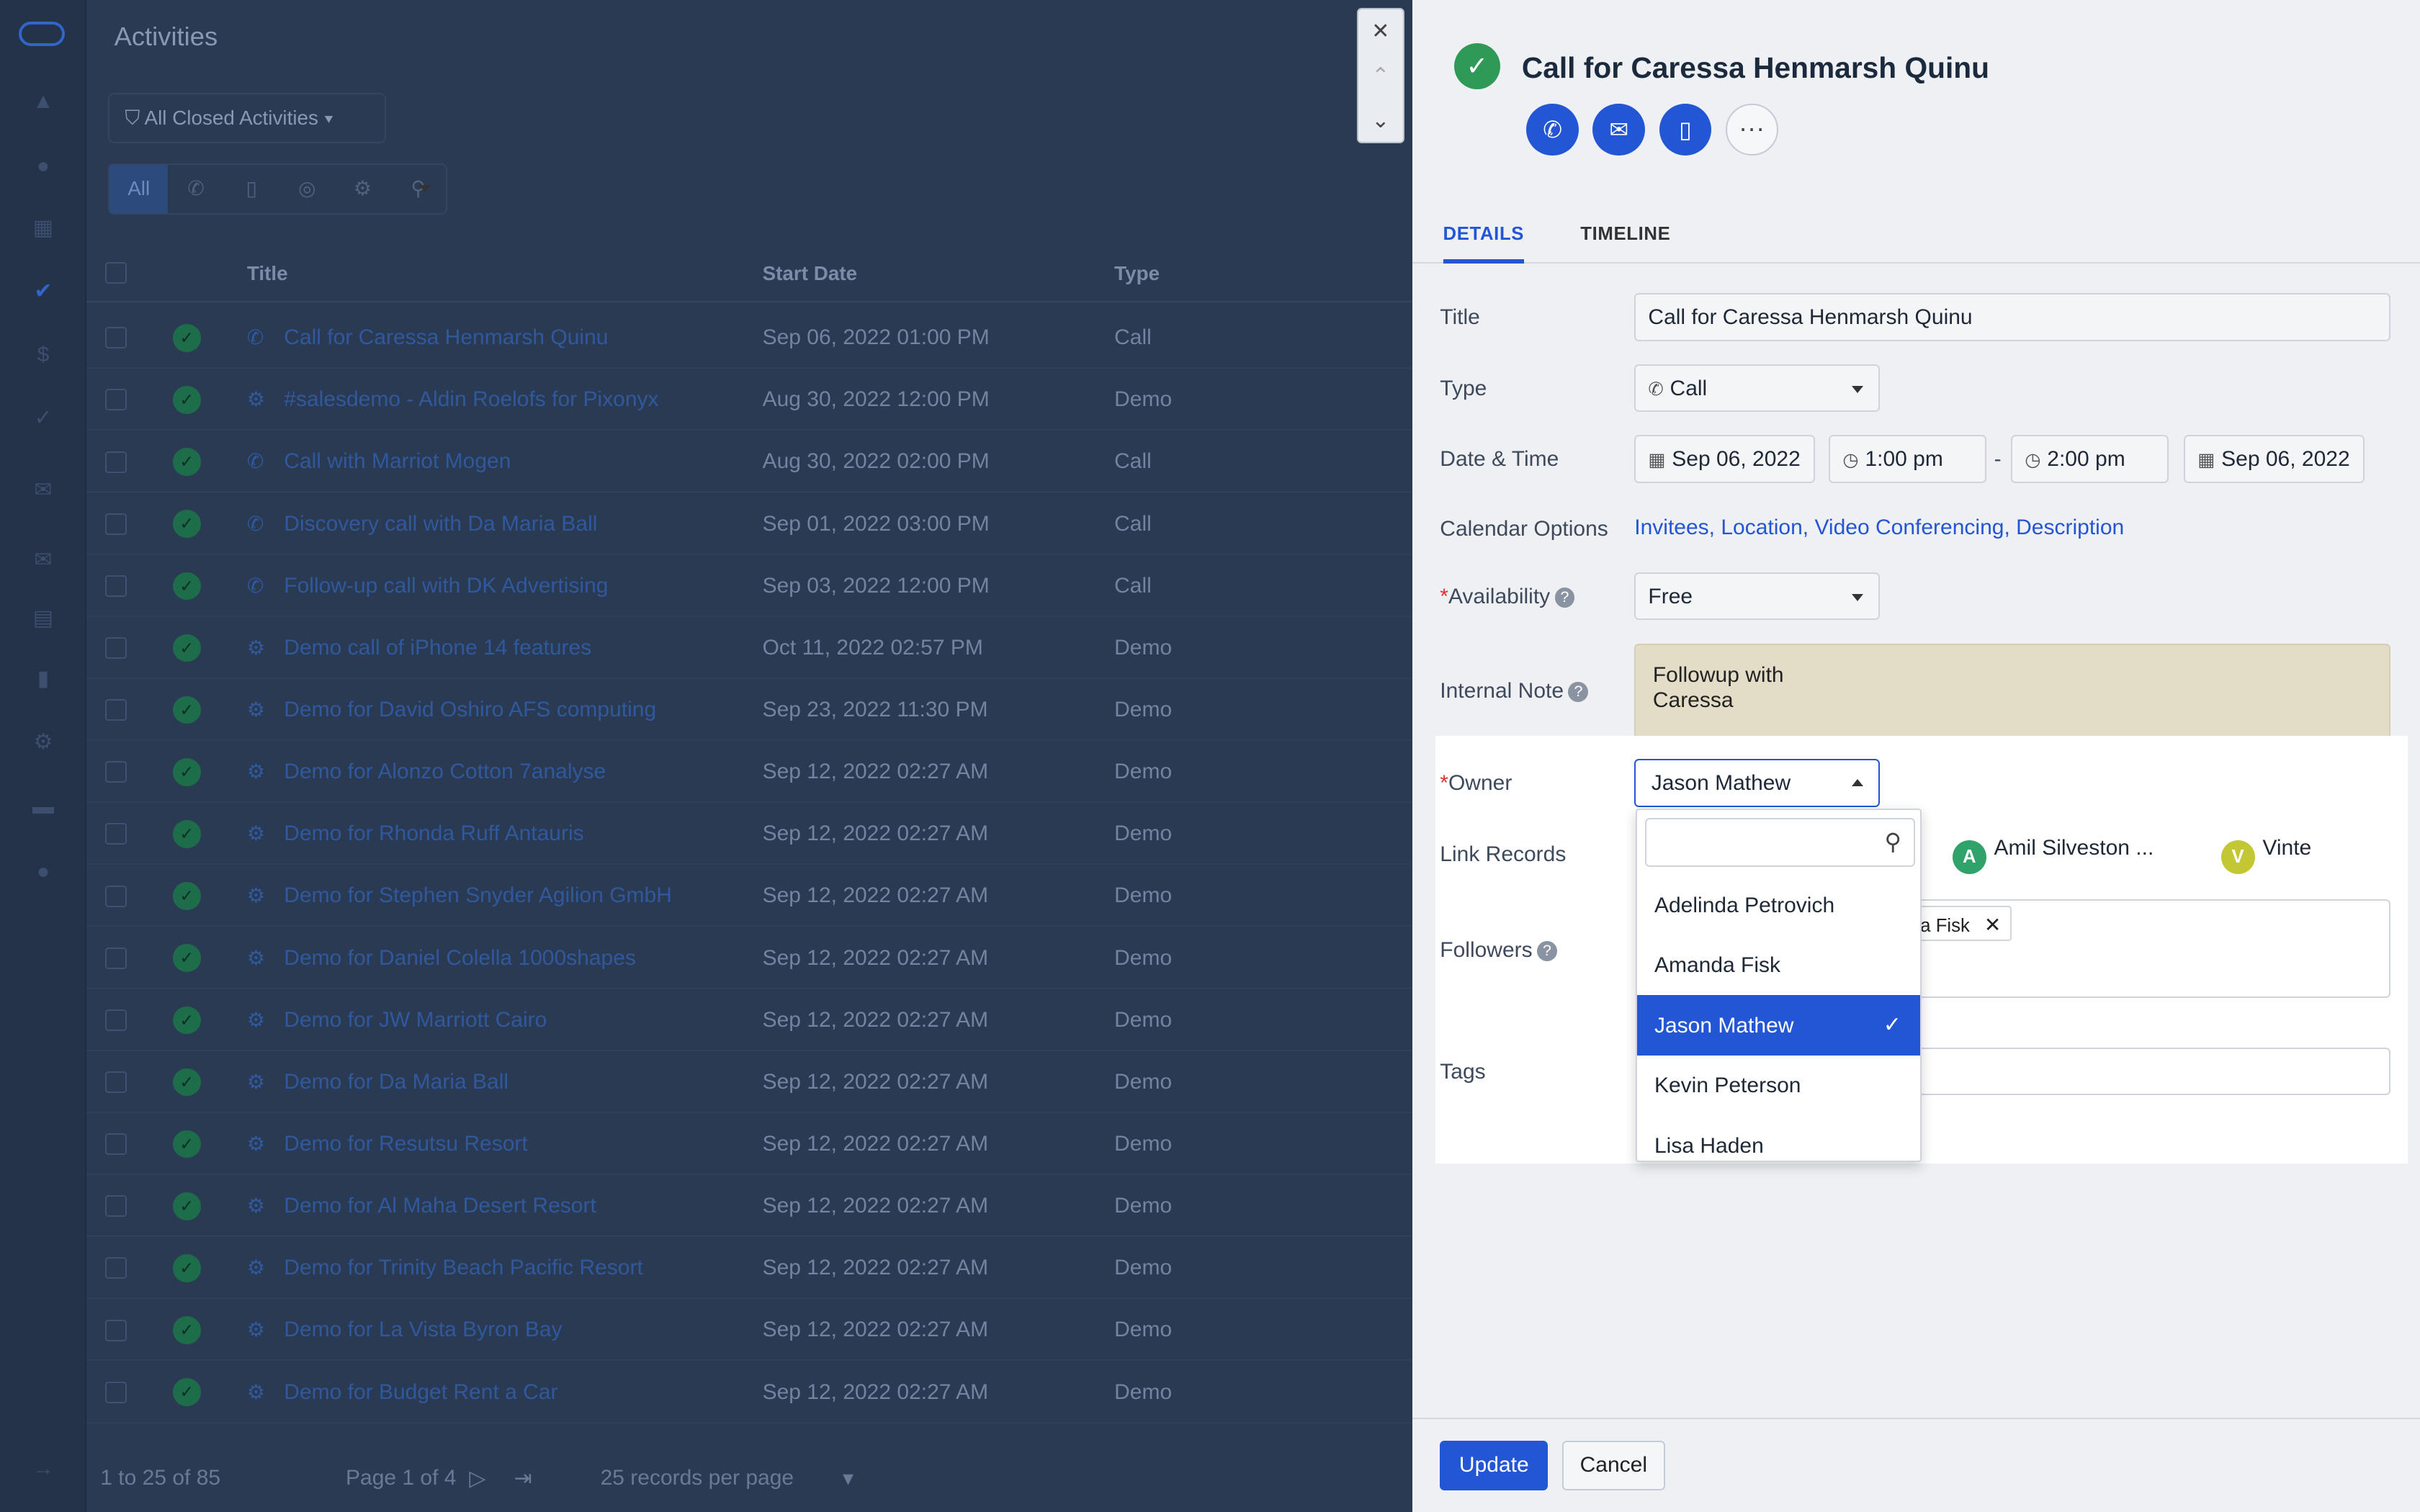  I want to click on invitees-link: Invitees,, so click(1674, 527).